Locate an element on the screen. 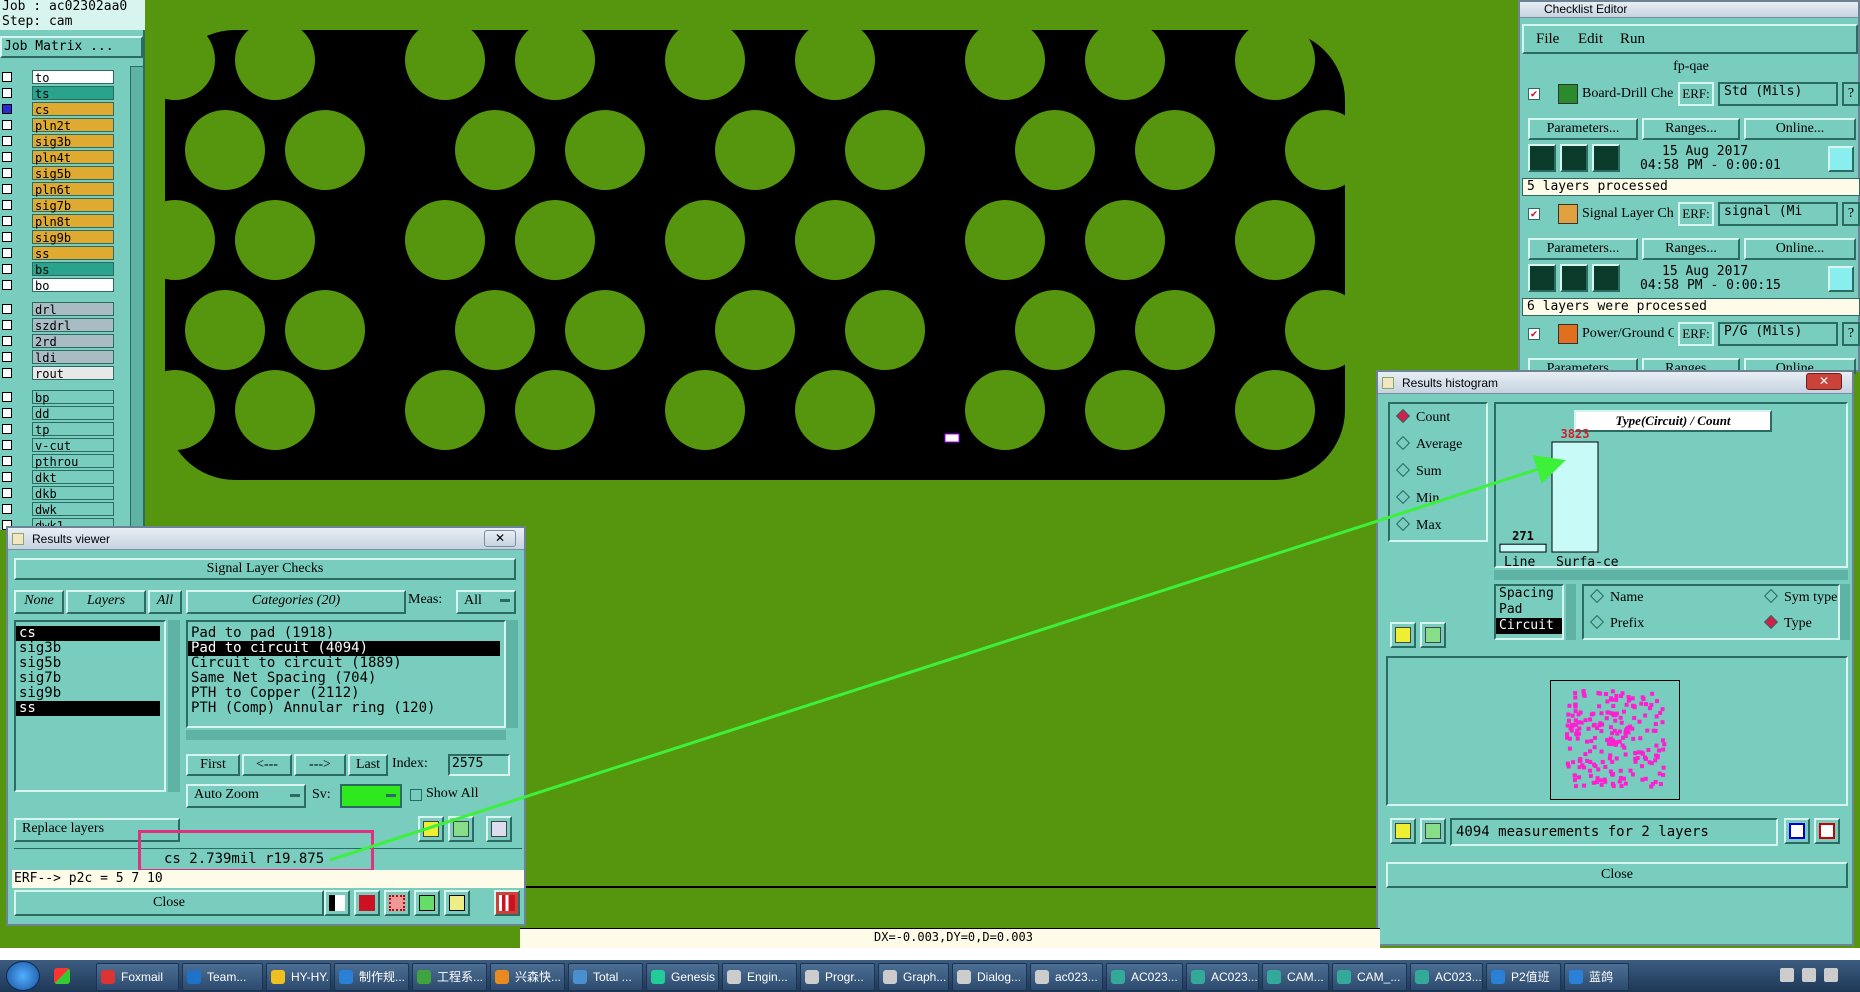 Image resolution: width=1860 pixels, height=992 pixels. toolbar-icon-b is located at coordinates (1827, 831).